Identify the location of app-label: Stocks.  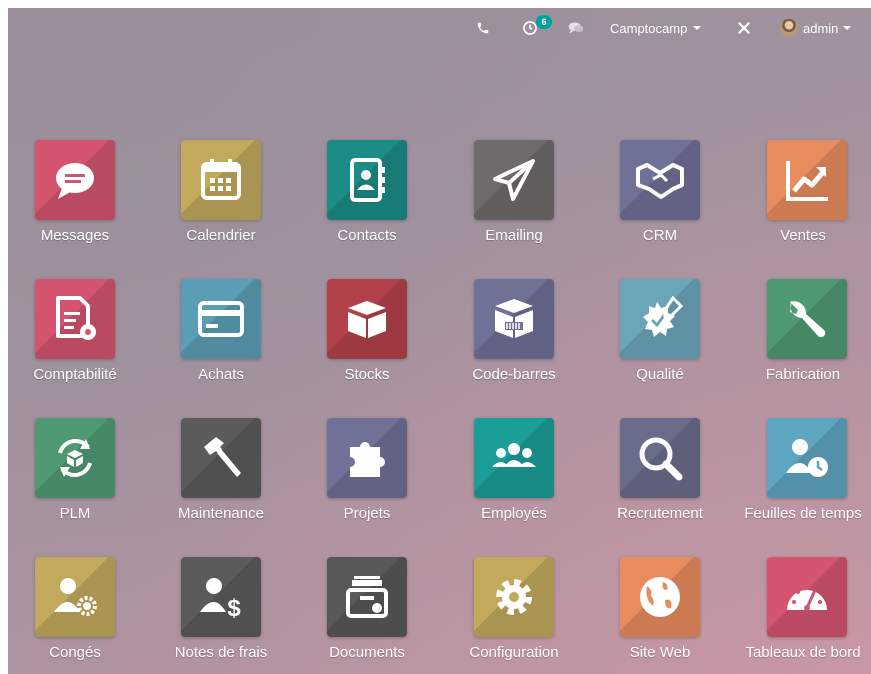
(367, 374).